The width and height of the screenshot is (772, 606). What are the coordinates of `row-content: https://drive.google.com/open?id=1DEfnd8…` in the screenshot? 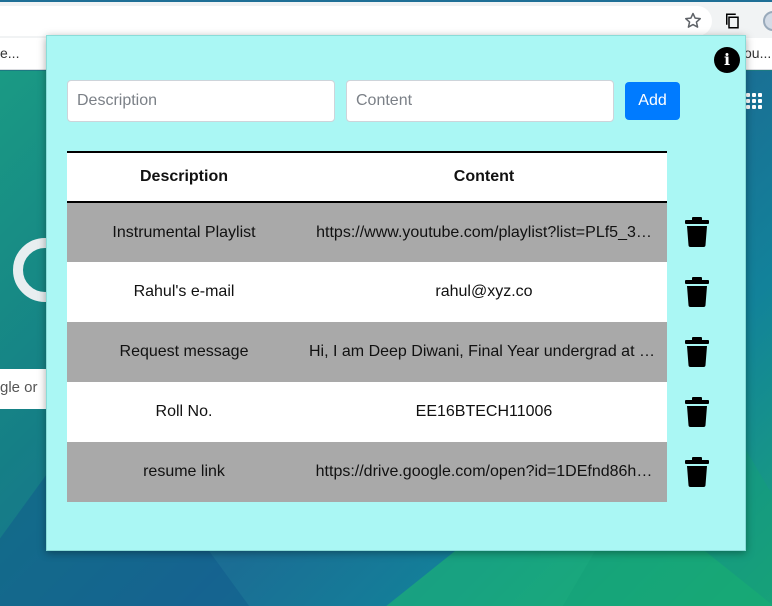 It's located at (484, 472).